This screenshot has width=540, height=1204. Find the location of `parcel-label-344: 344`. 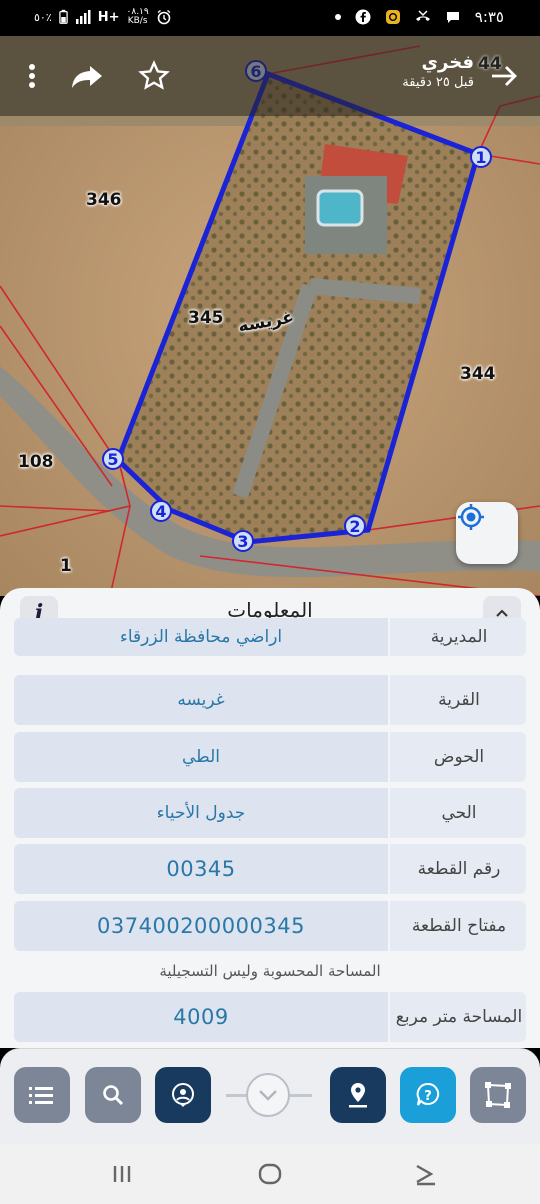

parcel-label-344: 344 is located at coordinates (478, 374).